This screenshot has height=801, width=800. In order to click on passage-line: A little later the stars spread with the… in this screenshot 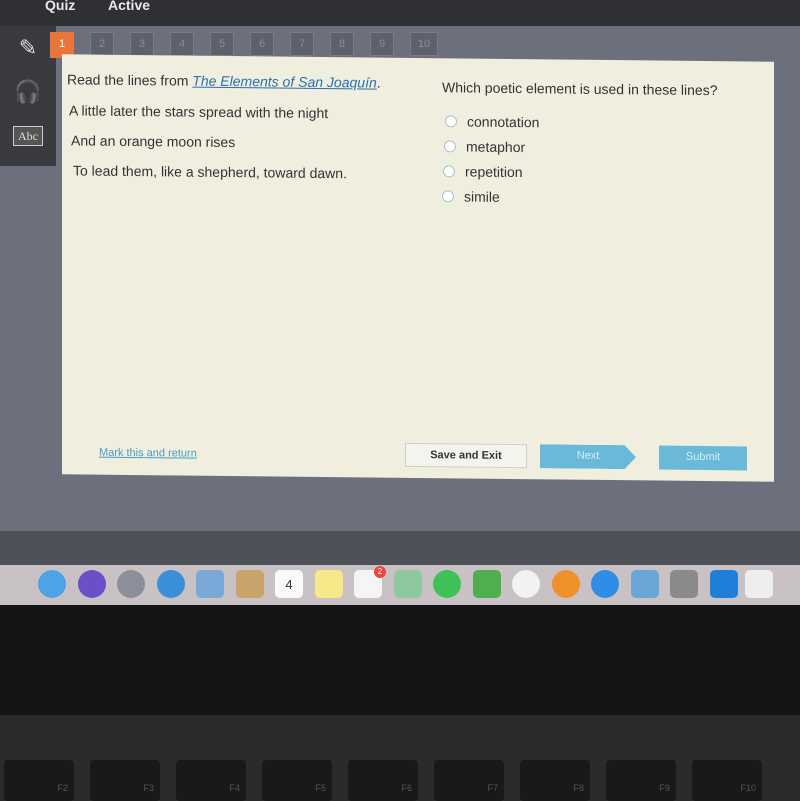, I will do `click(199, 112)`.